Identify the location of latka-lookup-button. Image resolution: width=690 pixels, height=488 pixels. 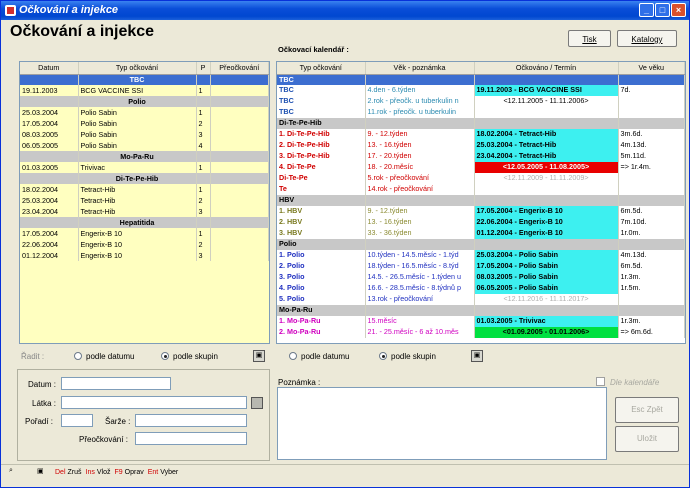
(257, 403).